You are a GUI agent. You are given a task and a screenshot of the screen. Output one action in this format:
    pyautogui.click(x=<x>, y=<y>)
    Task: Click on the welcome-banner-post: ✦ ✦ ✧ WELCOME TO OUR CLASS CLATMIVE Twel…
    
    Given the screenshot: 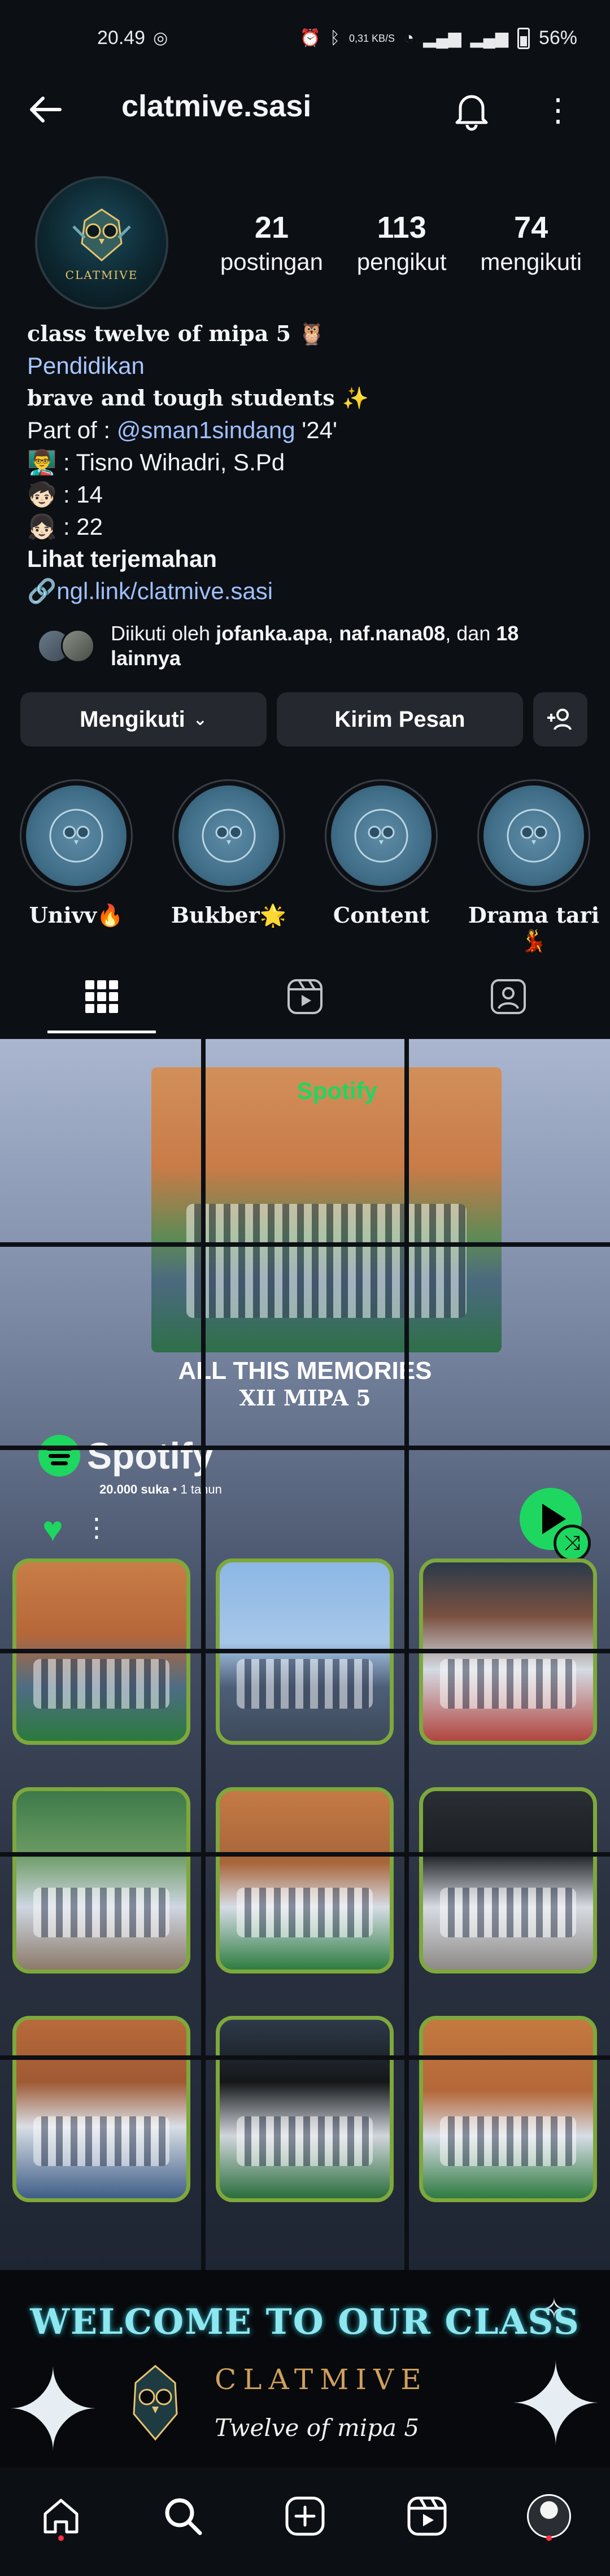 What is the action you would take?
    pyautogui.click(x=305, y=2369)
    